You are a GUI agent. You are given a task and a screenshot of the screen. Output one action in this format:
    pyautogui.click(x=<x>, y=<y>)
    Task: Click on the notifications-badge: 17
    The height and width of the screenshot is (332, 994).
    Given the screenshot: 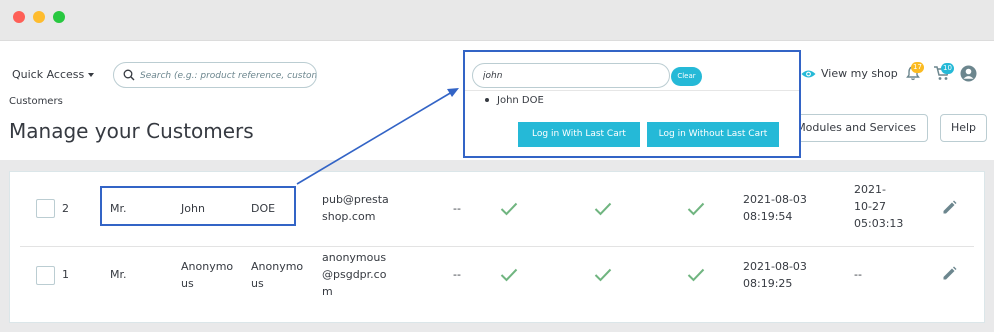 What is the action you would take?
    pyautogui.click(x=917, y=67)
    